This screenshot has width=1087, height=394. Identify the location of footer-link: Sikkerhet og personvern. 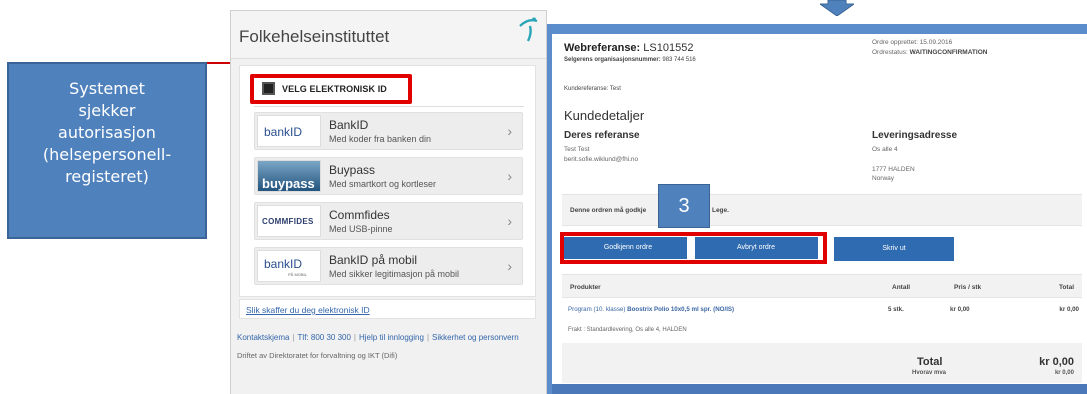
(475, 337).